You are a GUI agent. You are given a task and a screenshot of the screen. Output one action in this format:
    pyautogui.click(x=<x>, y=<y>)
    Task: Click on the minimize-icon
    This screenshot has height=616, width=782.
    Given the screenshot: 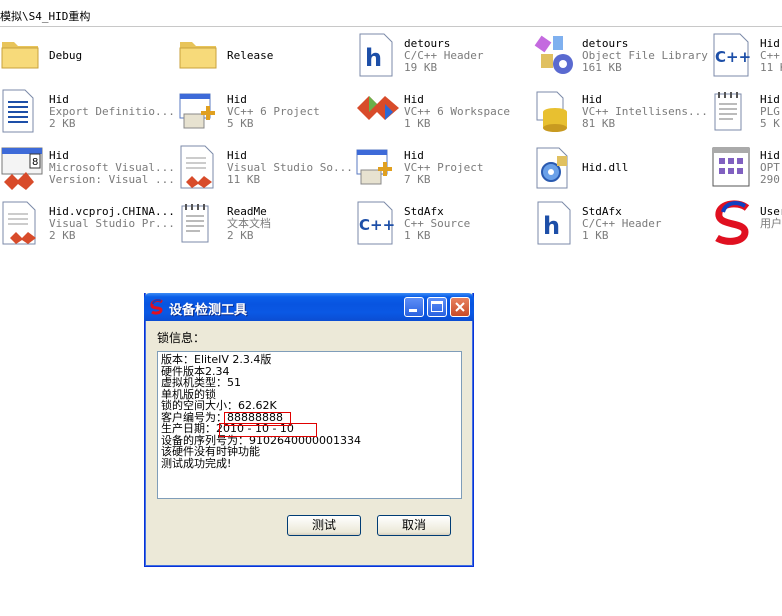 What is the action you would take?
    pyautogui.click(x=413, y=310)
    